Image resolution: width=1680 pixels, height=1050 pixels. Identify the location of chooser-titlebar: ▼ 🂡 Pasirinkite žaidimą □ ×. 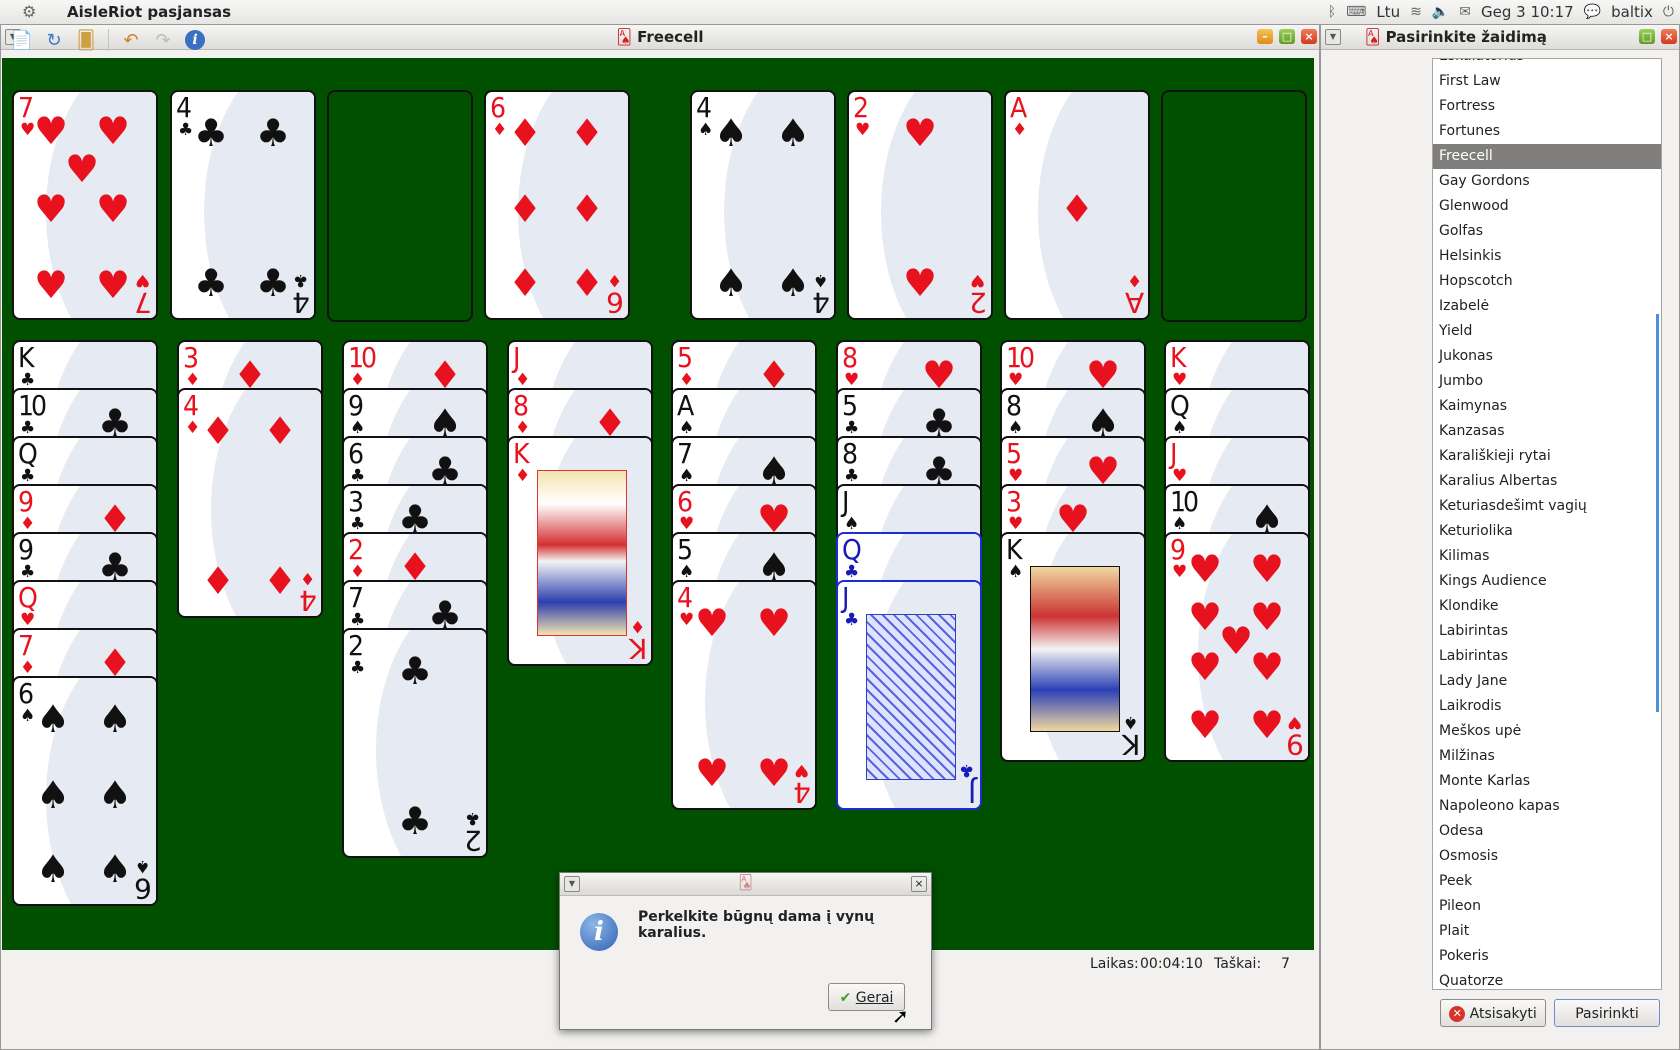
(1500, 37).